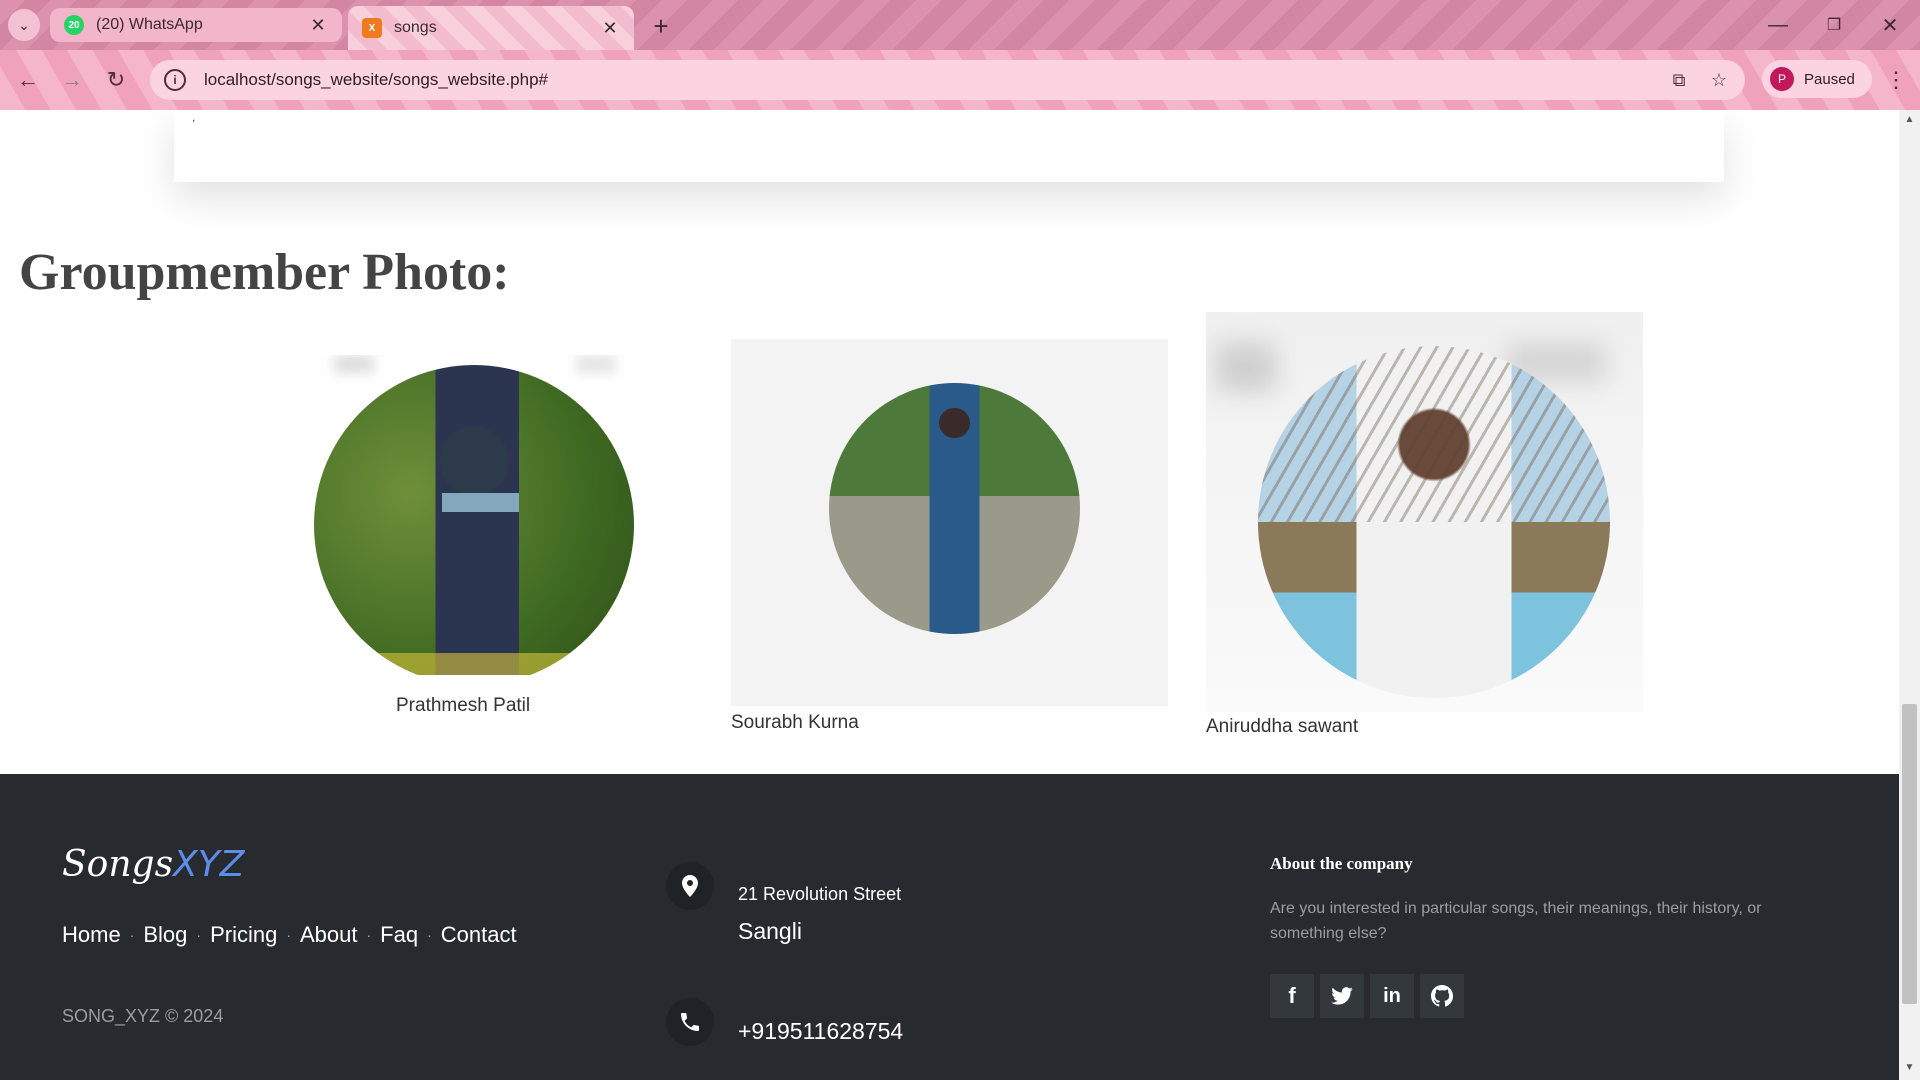  Describe the element at coordinates (690, 1022) in the screenshot. I see `phone-icon` at that location.